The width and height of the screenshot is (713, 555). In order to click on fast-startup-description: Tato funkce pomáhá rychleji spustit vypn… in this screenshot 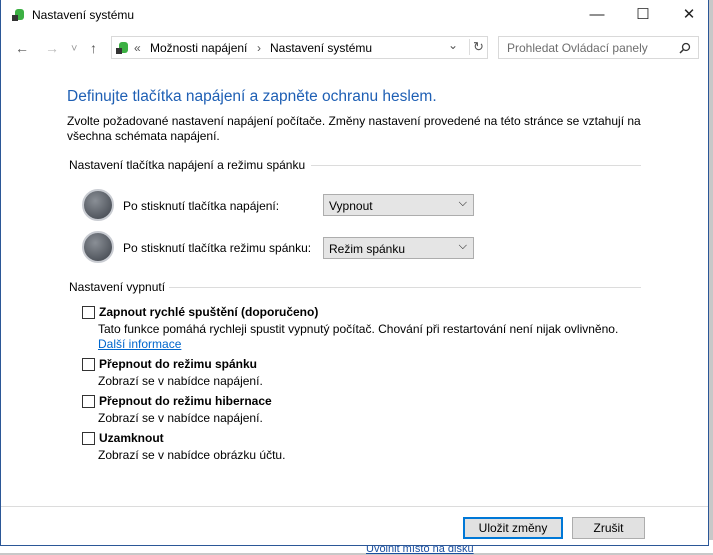, I will do `click(358, 329)`.